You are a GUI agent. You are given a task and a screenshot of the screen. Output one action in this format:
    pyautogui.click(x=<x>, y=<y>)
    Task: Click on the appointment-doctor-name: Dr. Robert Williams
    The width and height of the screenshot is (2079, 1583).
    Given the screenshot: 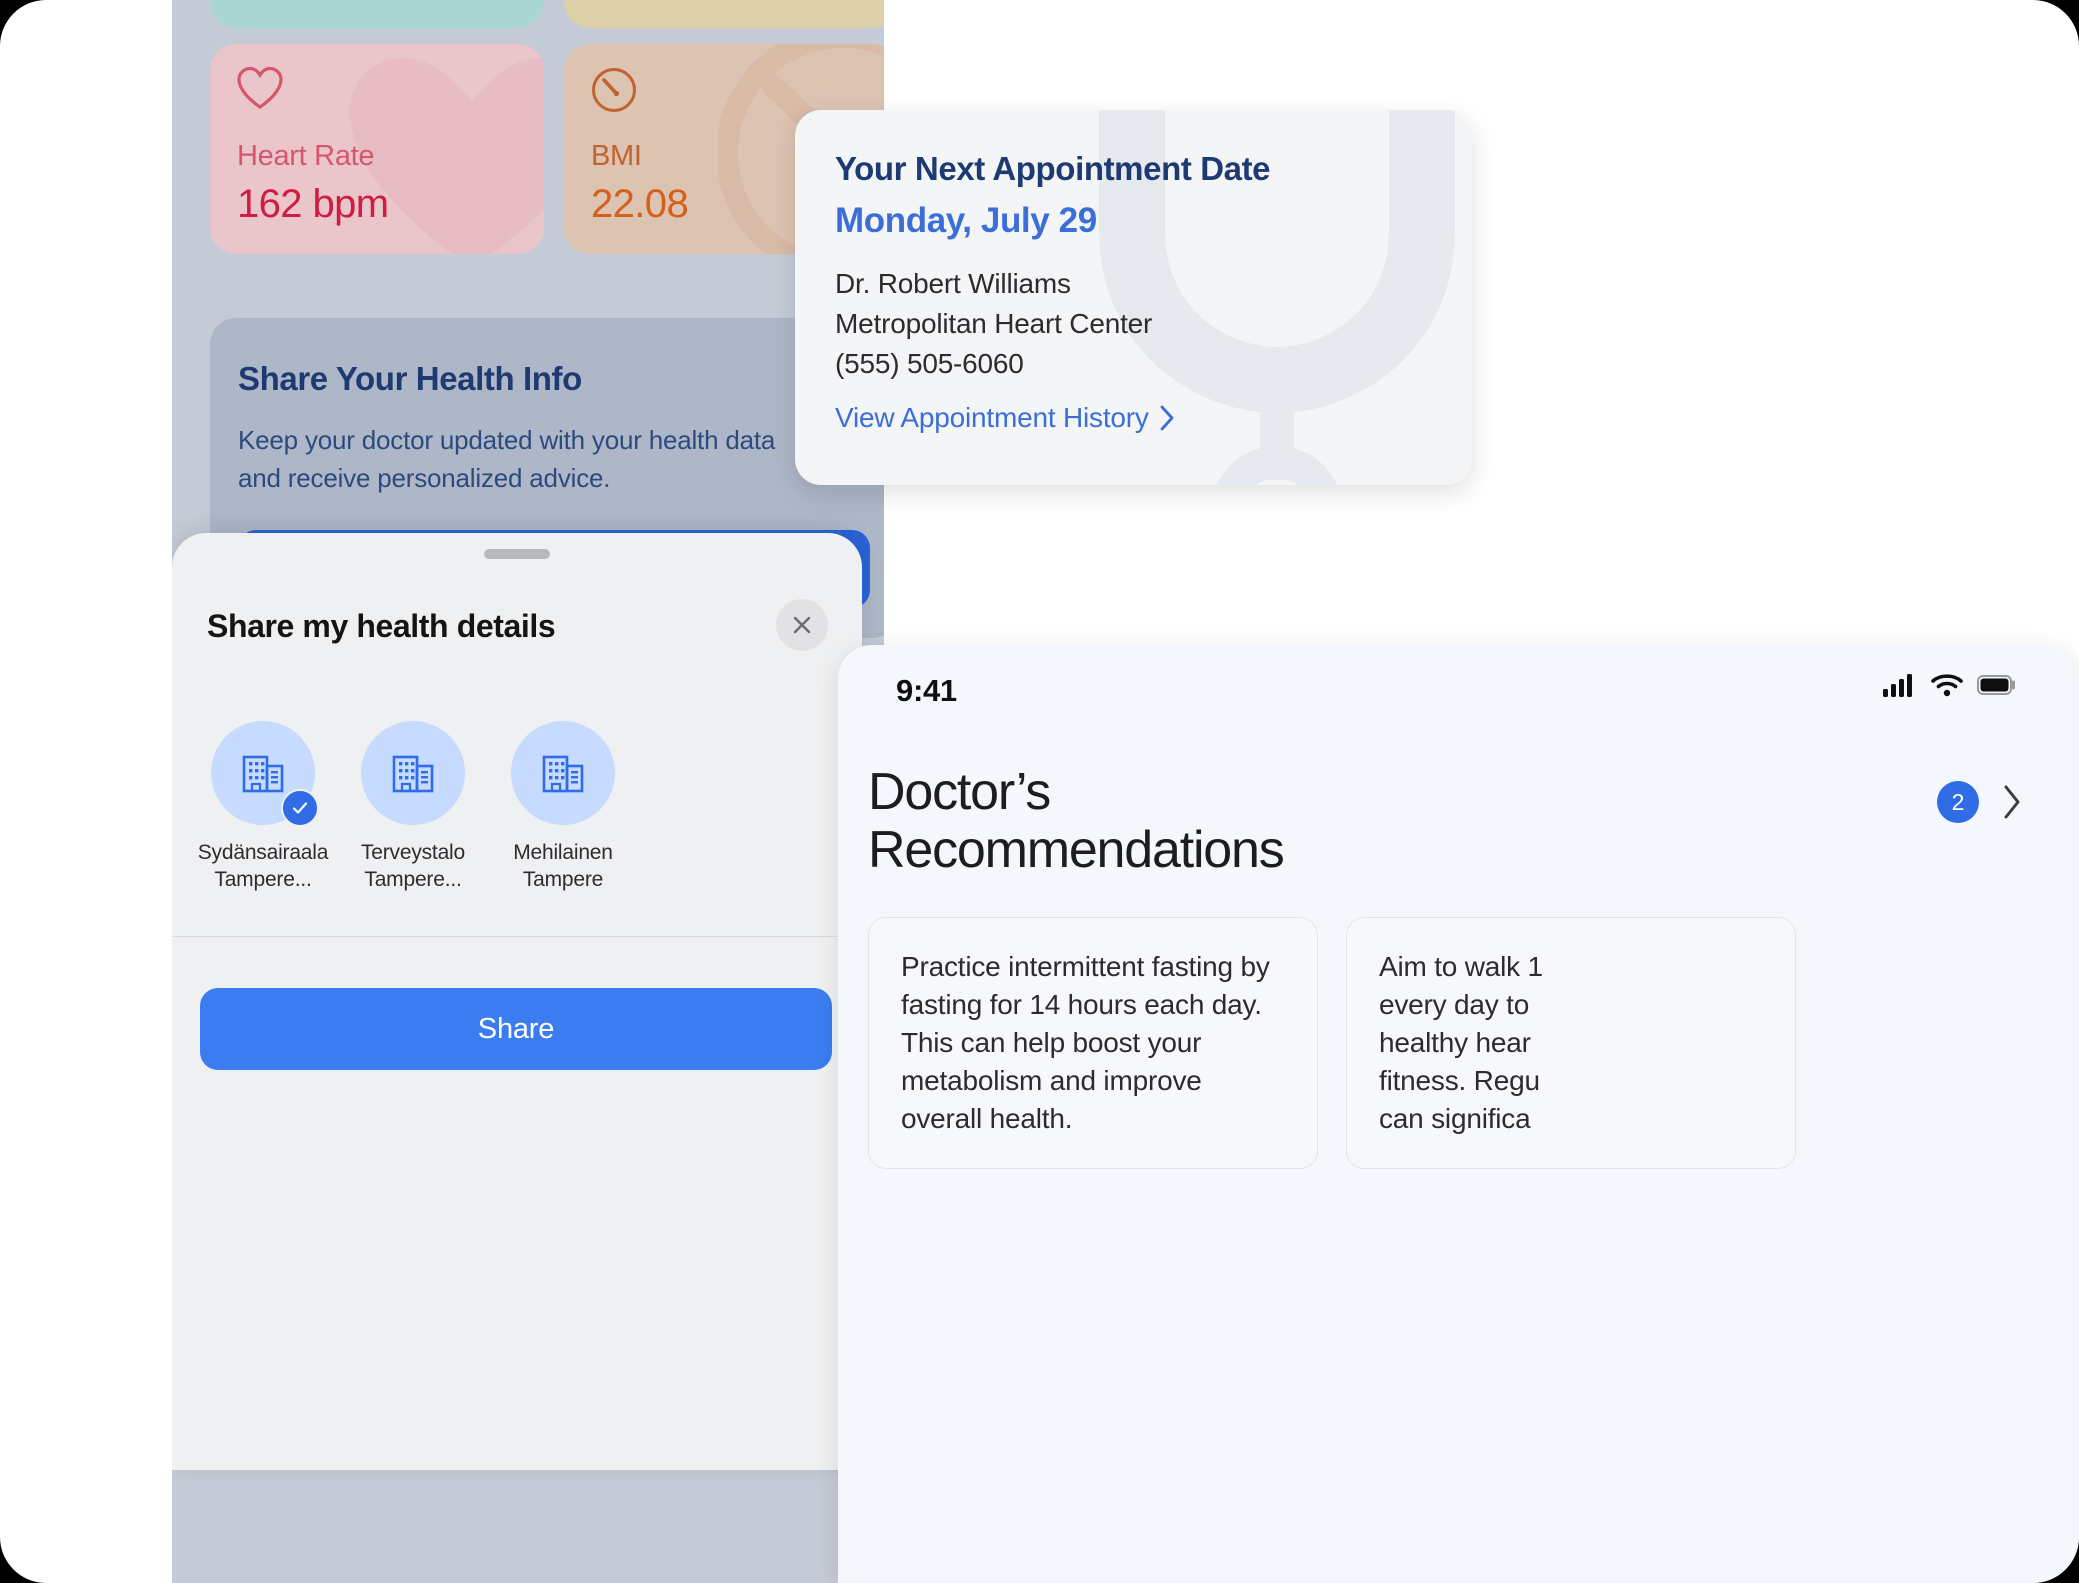 What is the action you would take?
    pyautogui.click(x=953, y=283)
    